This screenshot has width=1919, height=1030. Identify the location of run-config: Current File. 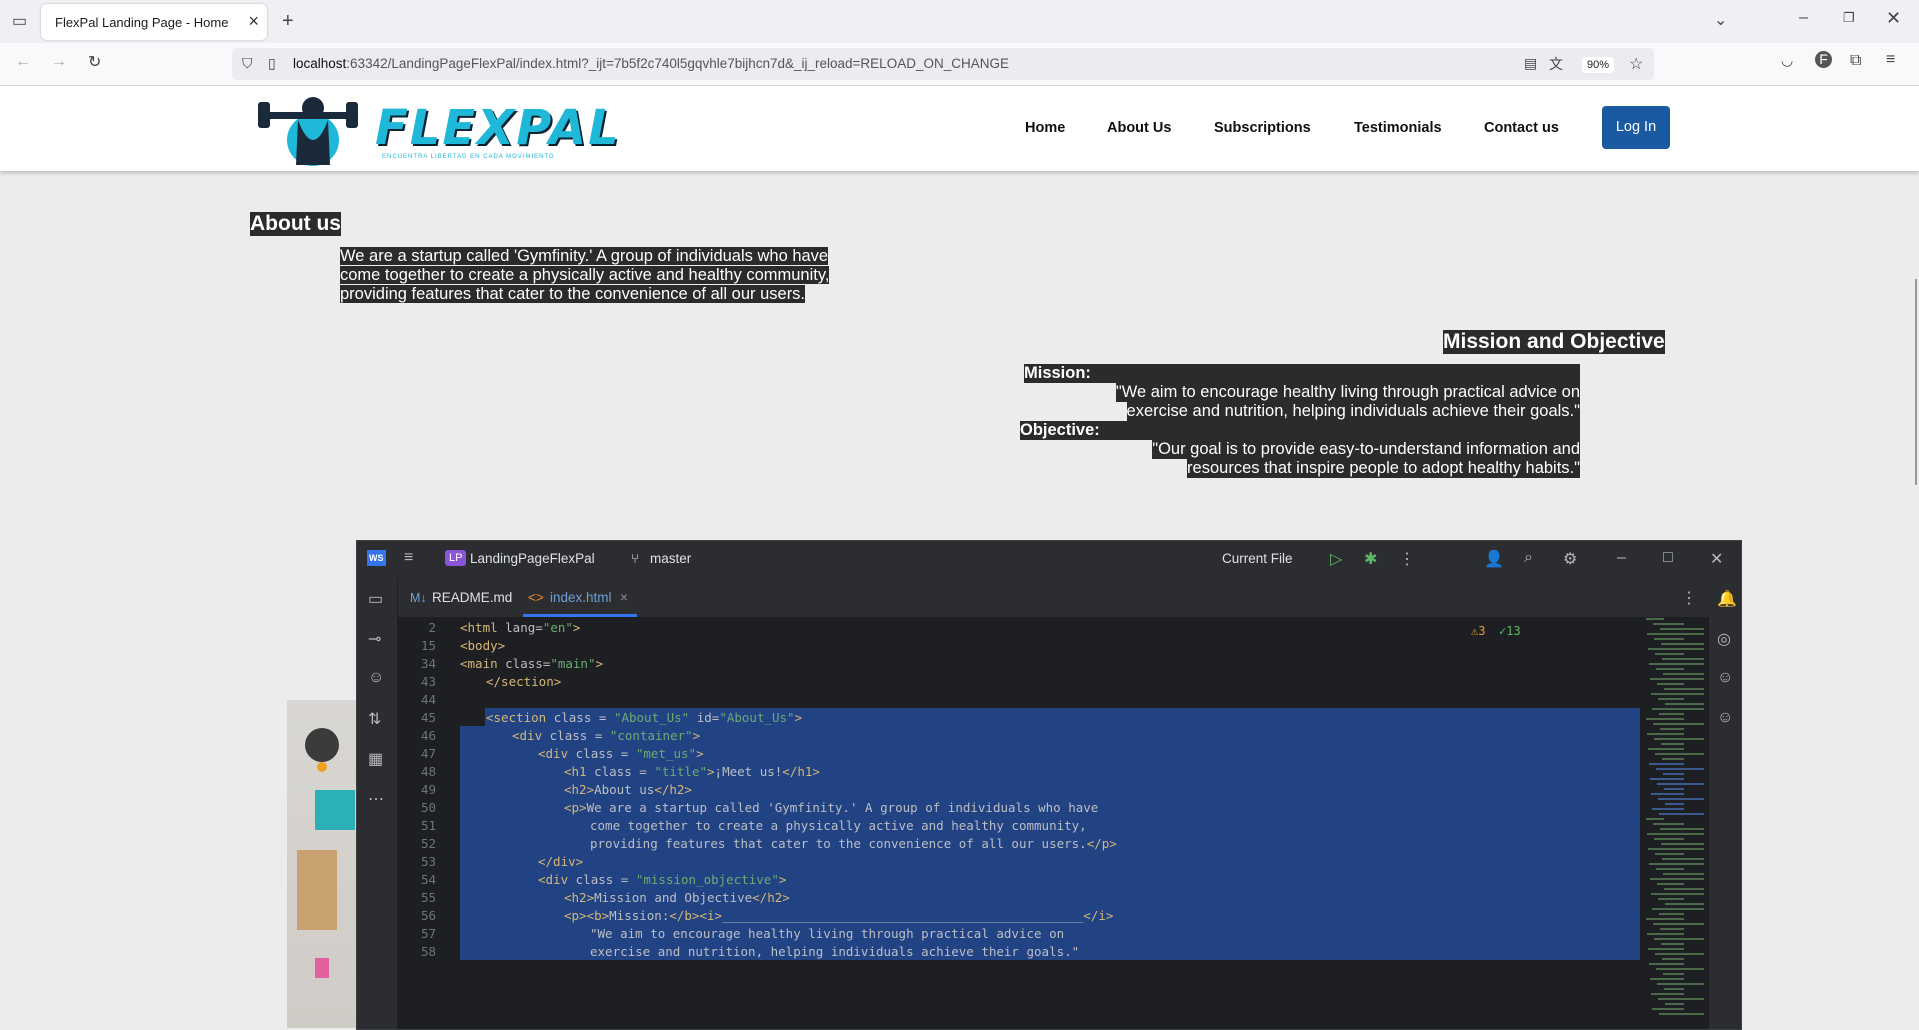
(1257, 558).